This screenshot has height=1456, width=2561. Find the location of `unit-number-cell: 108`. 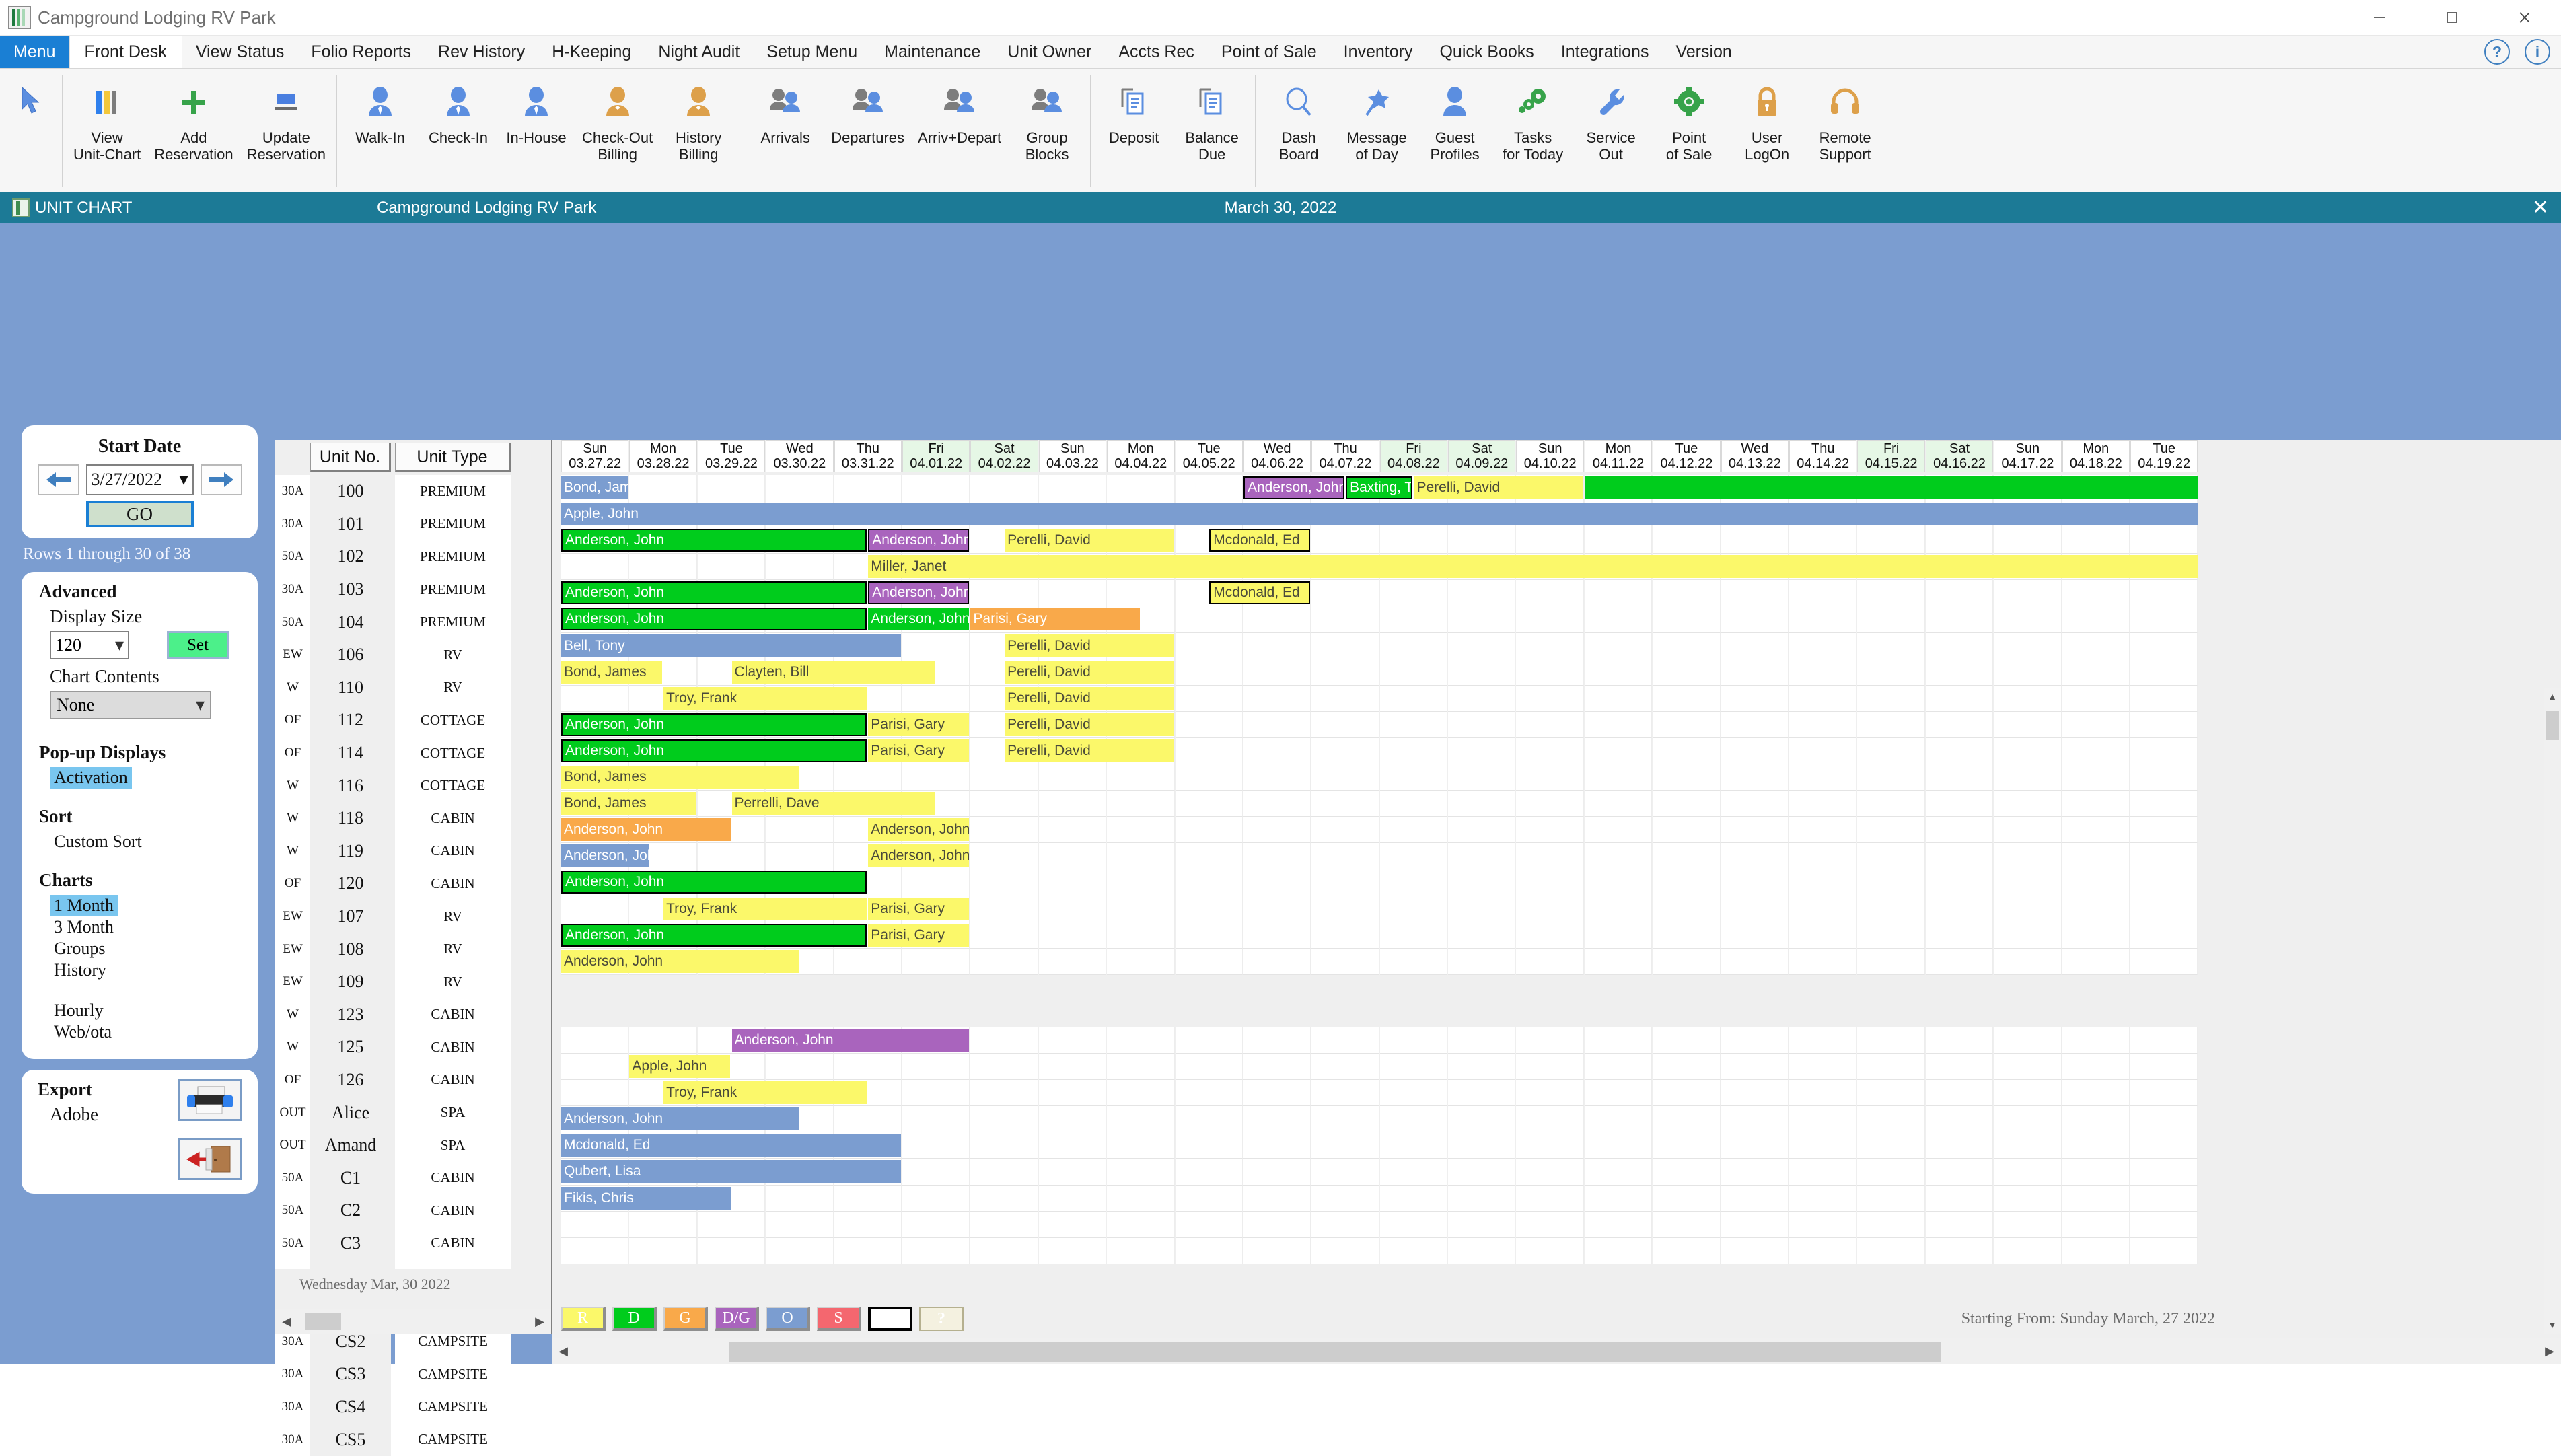

unit-number-cell: 108 is located at coordinates (350, 949).